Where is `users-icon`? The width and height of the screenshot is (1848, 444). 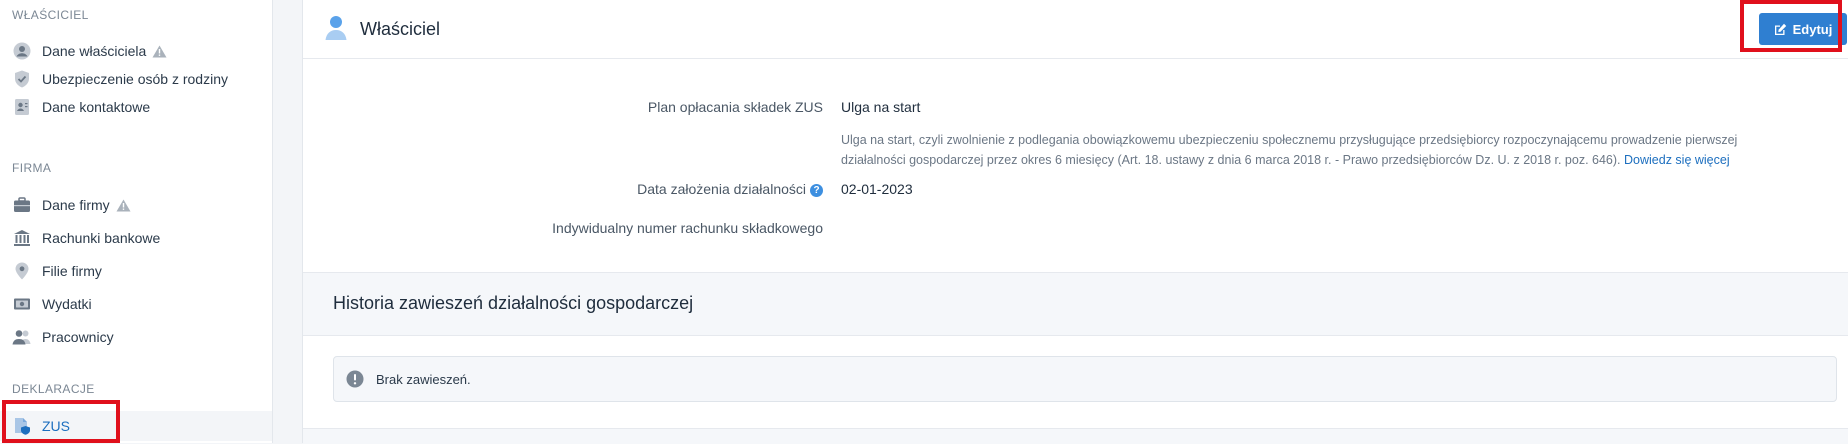 users-icon is located at coordinates (22, 337).